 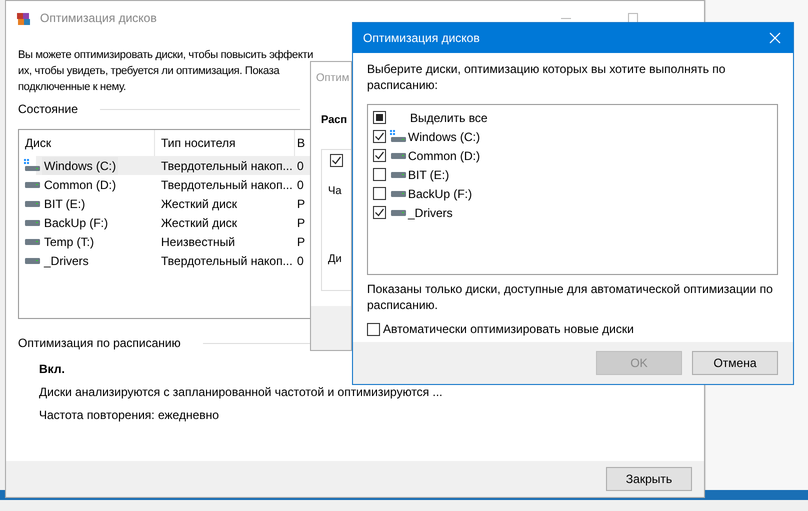 What do you see at coordinates (24, 18) in the screenshot?
I see `defrag-app-icon` at bounding box center [24, 18].